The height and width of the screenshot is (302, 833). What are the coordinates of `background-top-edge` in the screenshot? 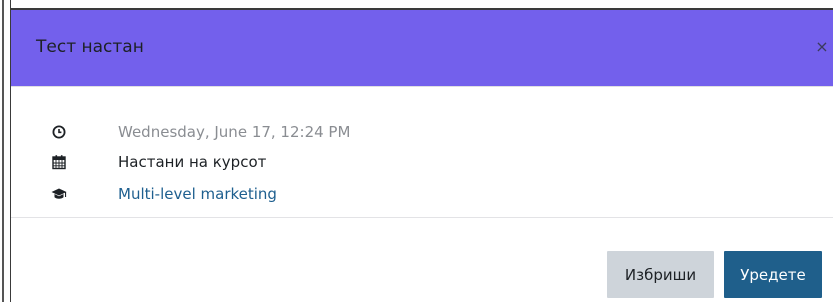 It's located at (416, 5).